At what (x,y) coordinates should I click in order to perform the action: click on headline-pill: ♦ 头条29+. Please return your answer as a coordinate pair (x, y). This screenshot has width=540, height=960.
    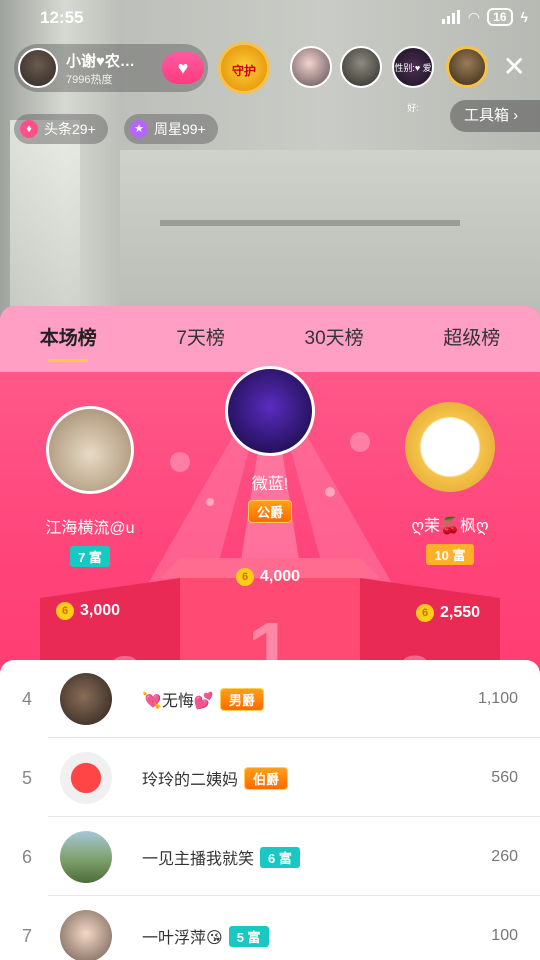
    Looking at the image, I should click on (61, 129).